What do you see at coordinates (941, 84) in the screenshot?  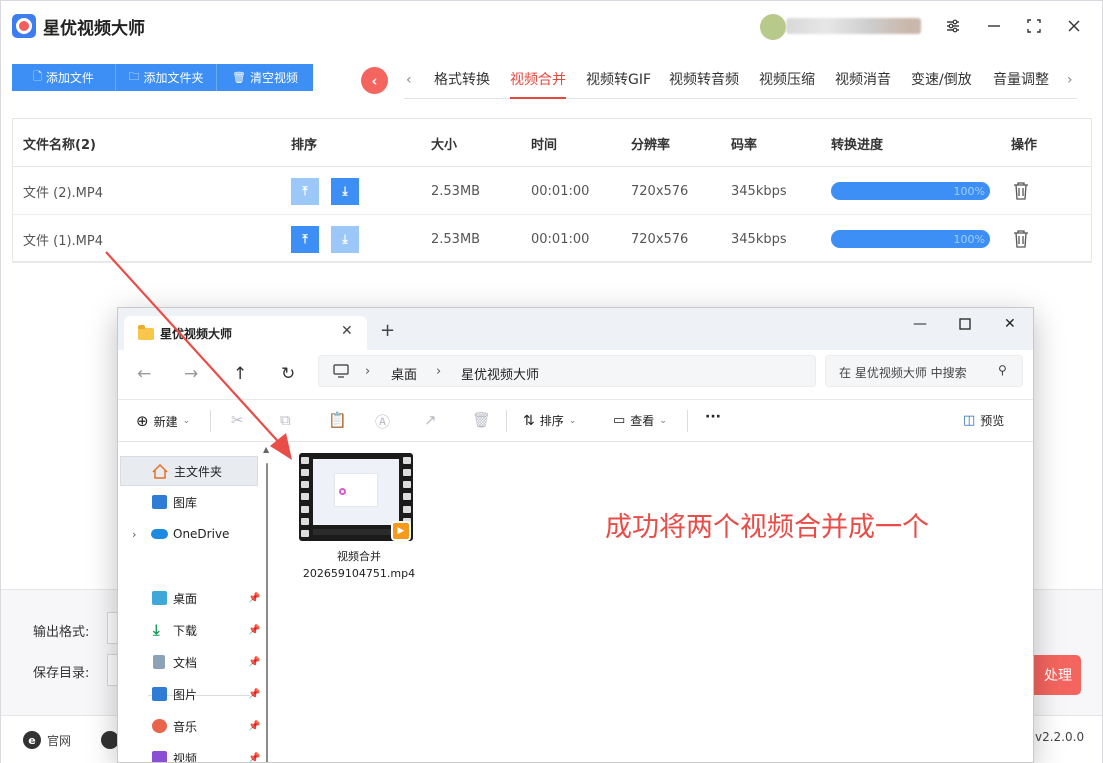 I see `tab-speed-reverse: 变速/倒放` at bounding box center [941, 84].